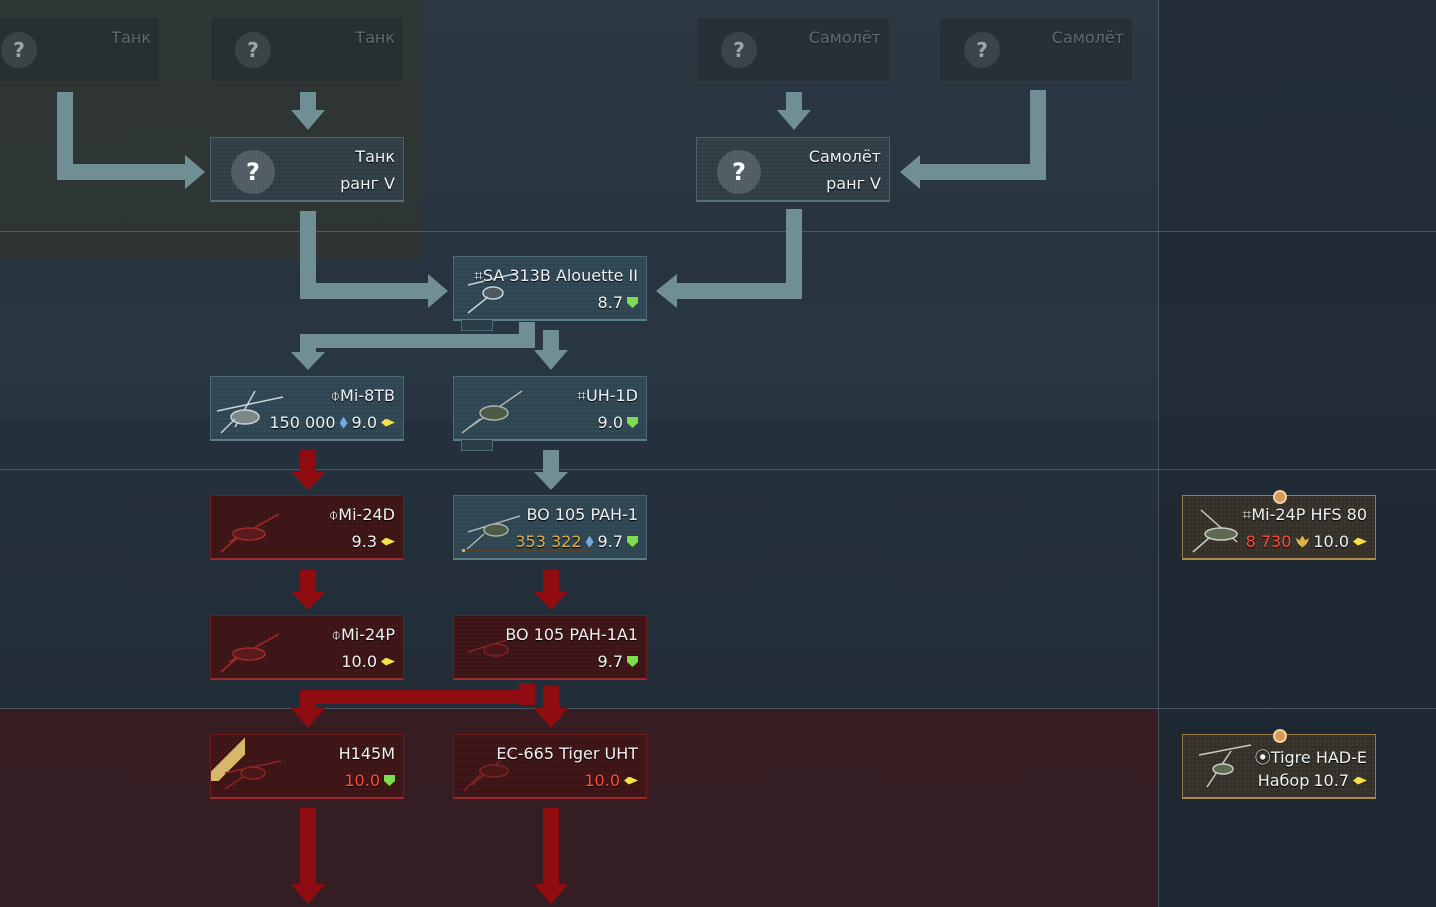  Describe the element at coordinates (1302, 541) in the screenshot. I see `golden-eagle-icon` at that location.